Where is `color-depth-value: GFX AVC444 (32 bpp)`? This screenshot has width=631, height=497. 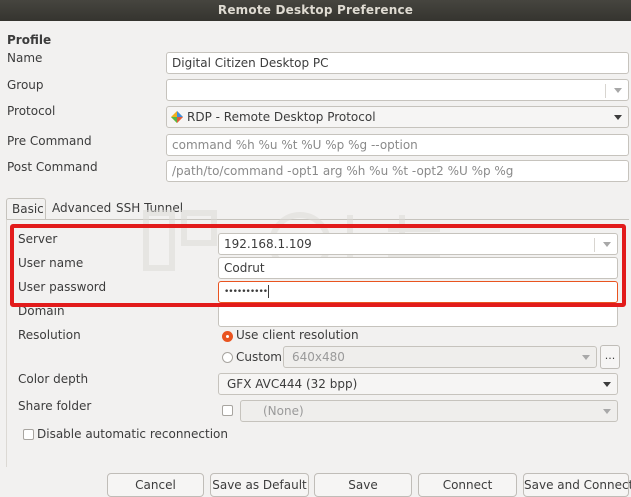 color-depth-value: GFX AVC444 (32 bpp) is located at coordinates (292, 384).